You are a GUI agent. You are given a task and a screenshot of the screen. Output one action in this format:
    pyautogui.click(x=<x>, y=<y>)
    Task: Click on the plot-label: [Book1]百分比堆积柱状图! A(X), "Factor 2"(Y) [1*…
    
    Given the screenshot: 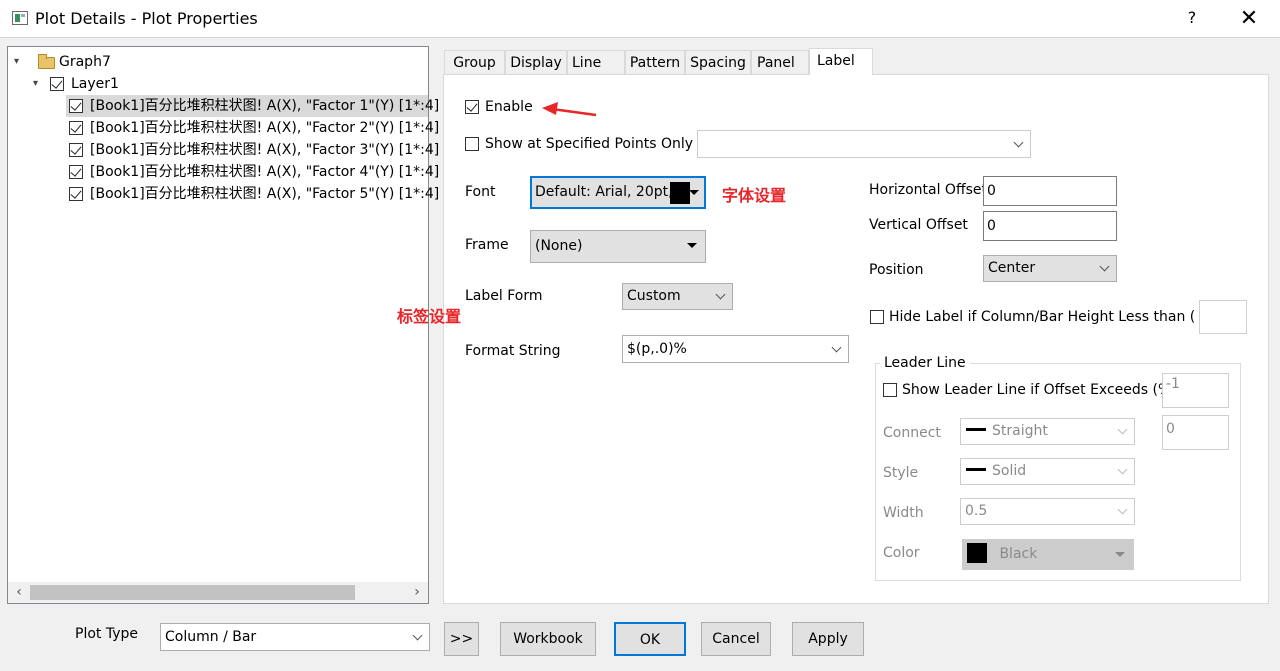 What is the action you would take?
    pyautogui.click(x=265, y=128)
    